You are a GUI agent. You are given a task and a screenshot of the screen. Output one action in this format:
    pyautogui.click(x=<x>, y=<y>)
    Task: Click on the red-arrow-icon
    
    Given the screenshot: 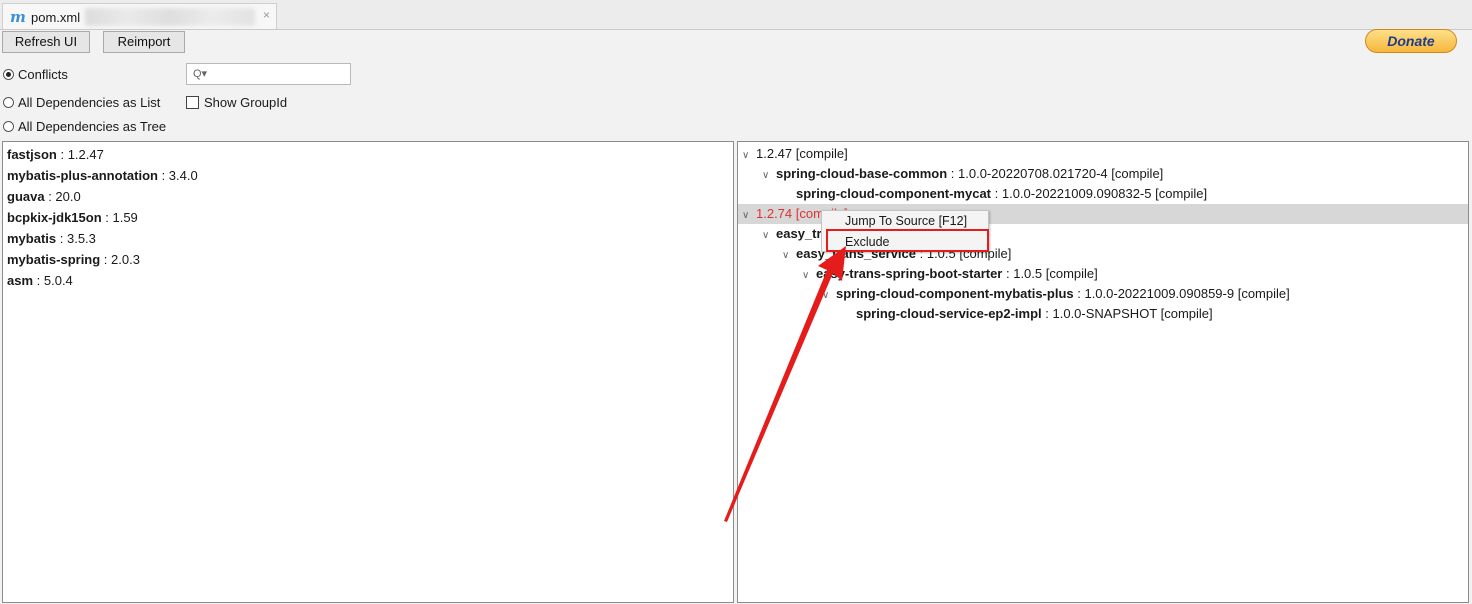 What is the action you would take?
    pyautogui.click(x=785, y=384)
    